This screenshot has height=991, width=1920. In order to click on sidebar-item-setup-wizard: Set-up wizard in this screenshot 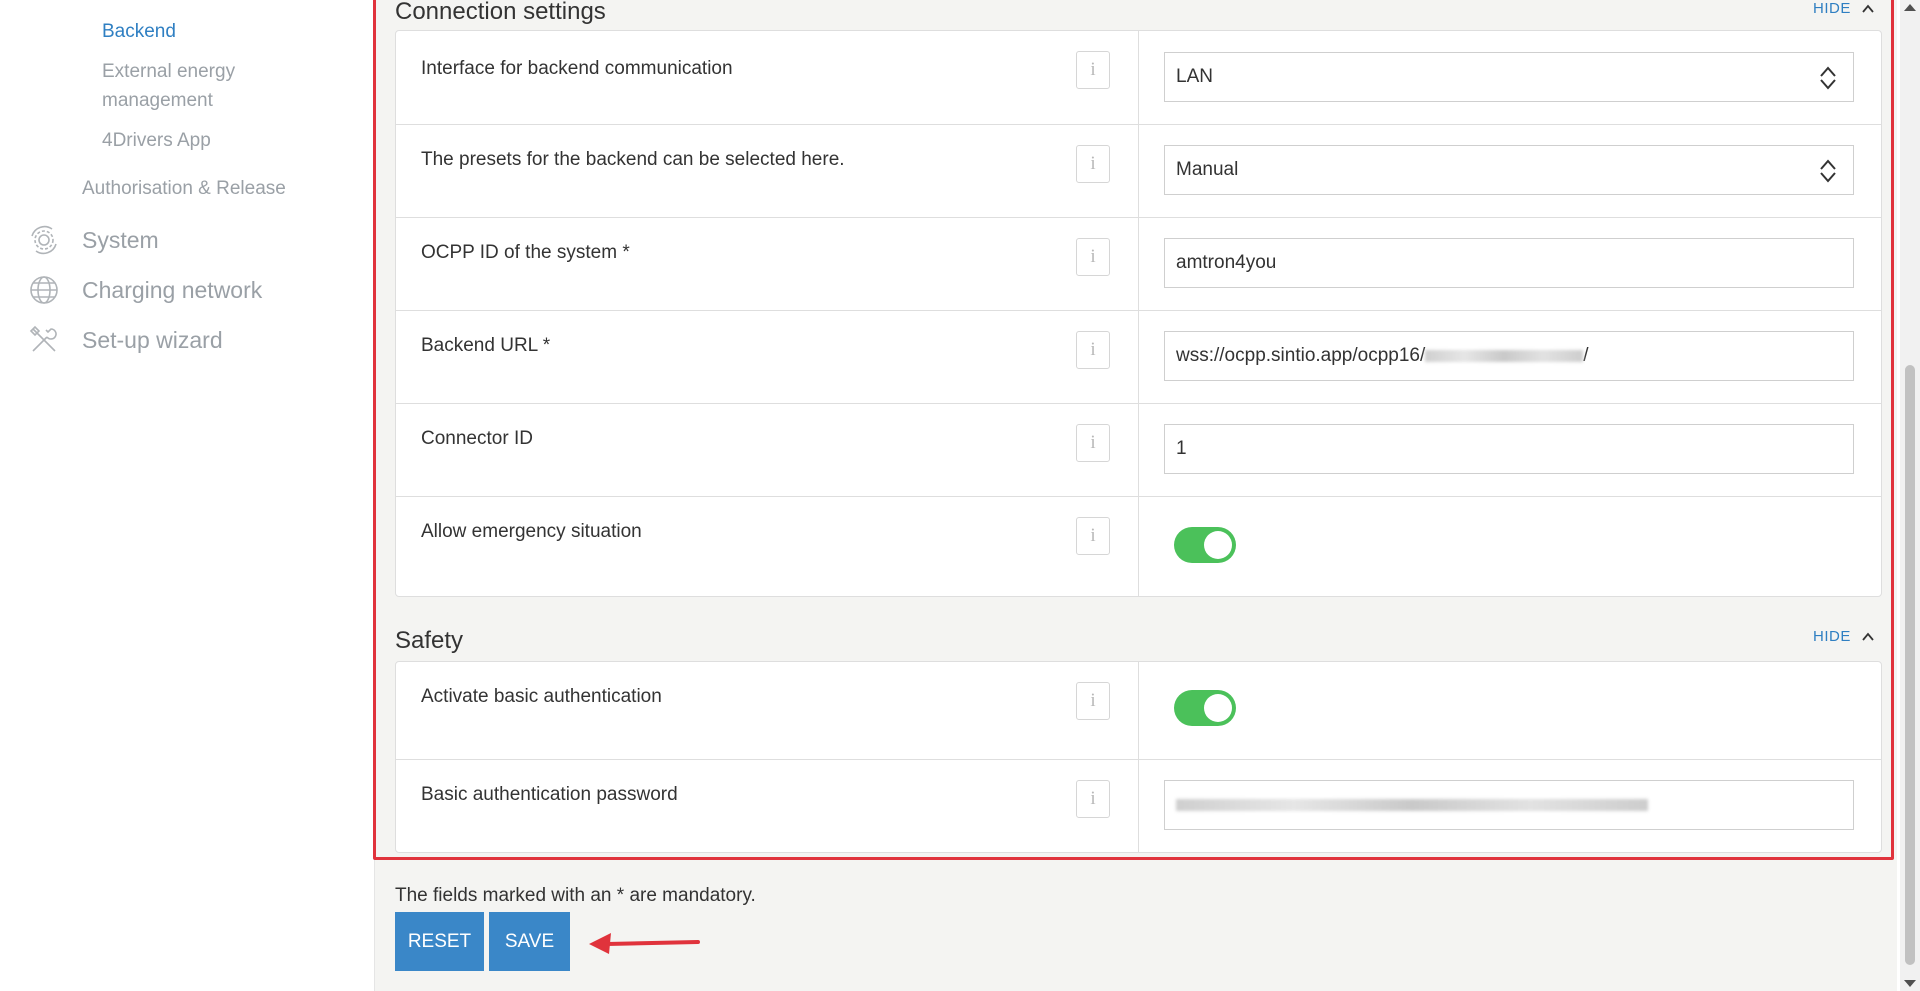, I will do `click(125, 340)`.